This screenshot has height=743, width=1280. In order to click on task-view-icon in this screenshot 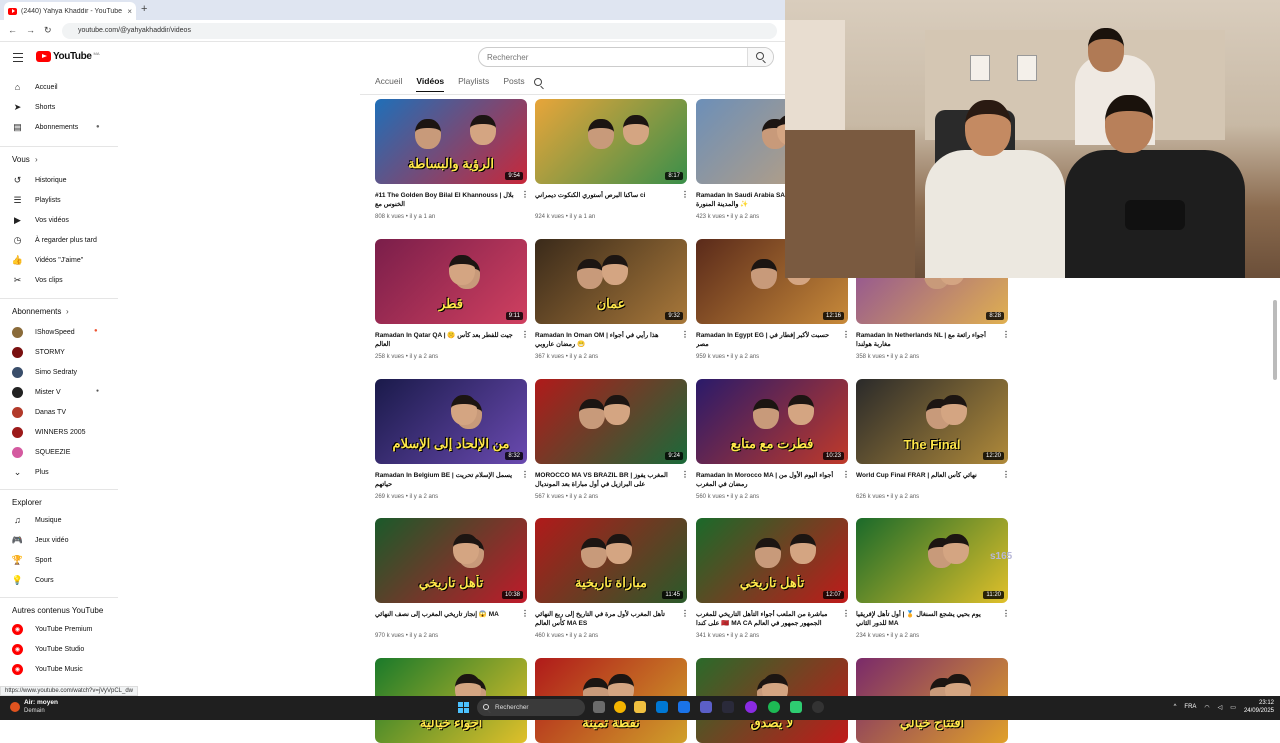, I will do `click(599, 707)`.